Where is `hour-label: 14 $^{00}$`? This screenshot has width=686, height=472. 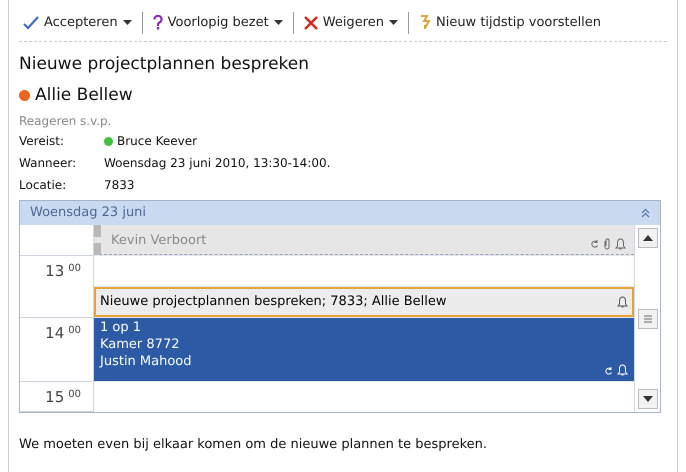
hour-label: 14 $^{00}$ is located at coordinates (63, 333).